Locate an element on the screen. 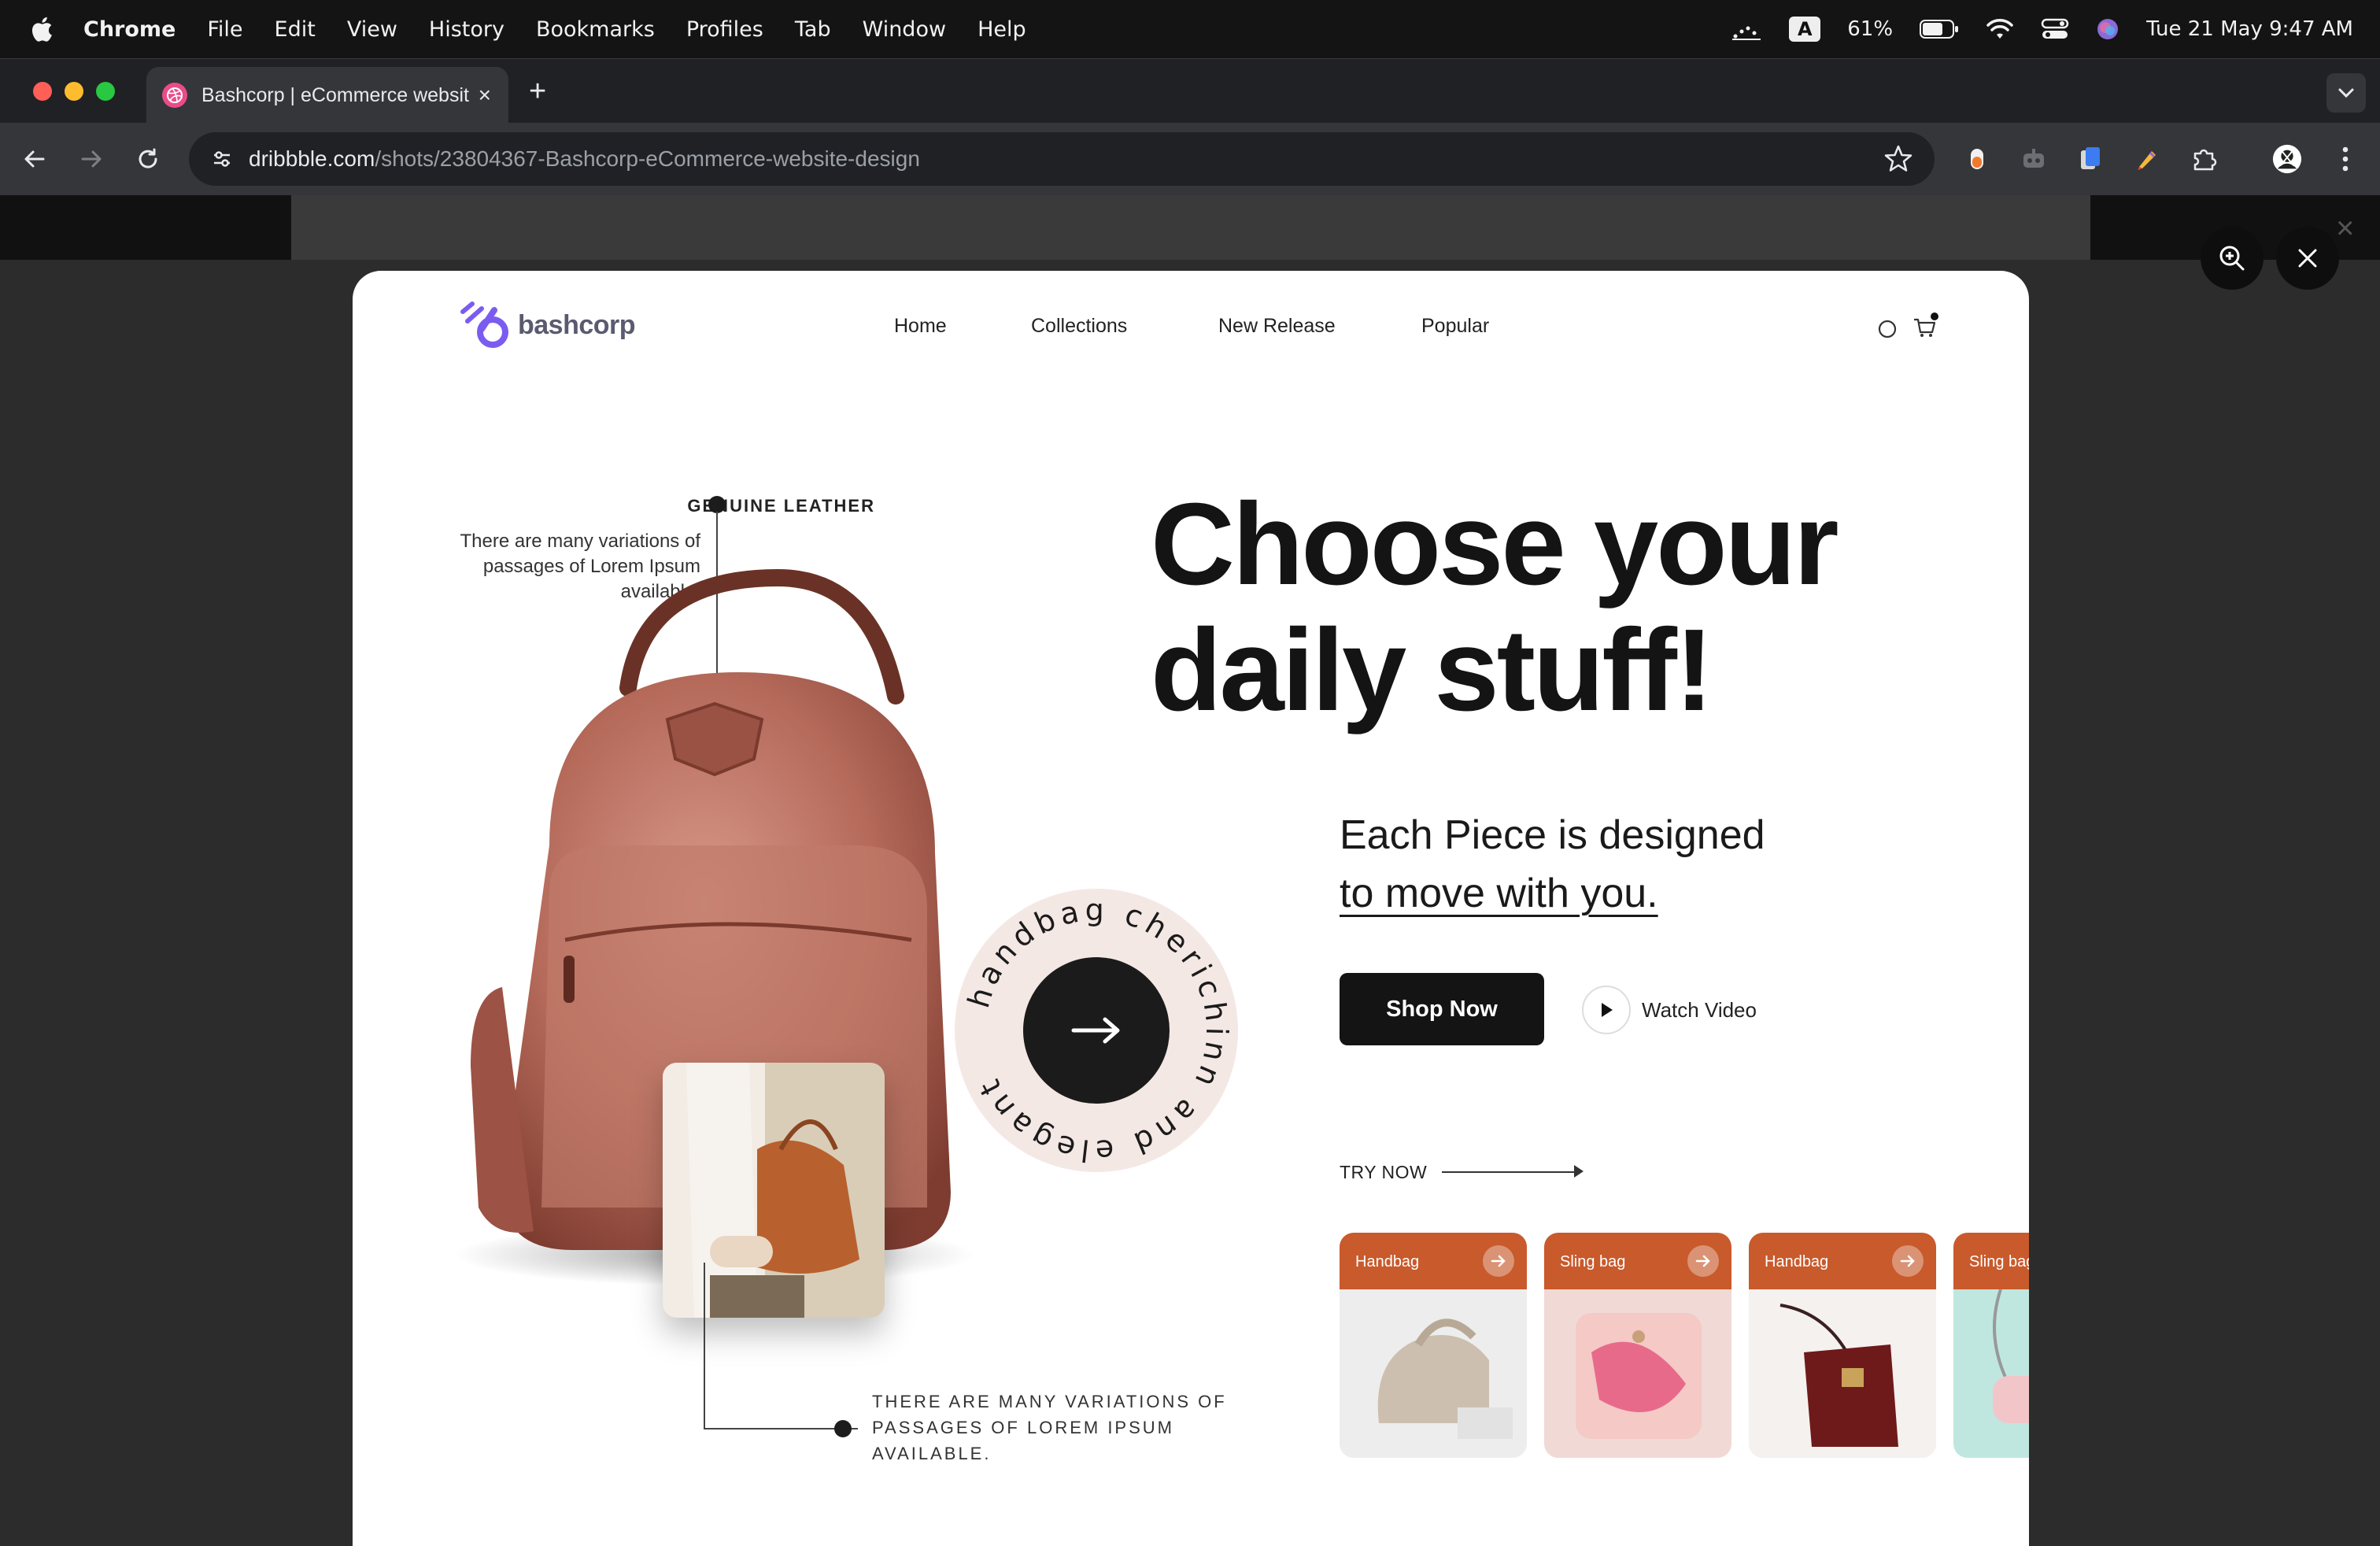  search-icon is located at coordinates (1887, 329).